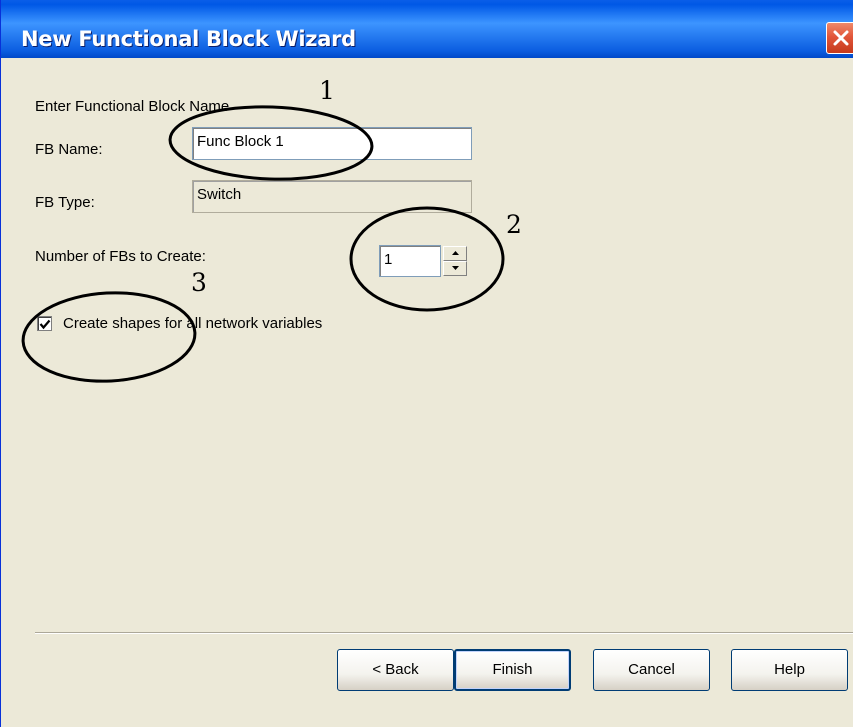  I want to click on section-label: Enter Functional Block Name, so click(132, 106).